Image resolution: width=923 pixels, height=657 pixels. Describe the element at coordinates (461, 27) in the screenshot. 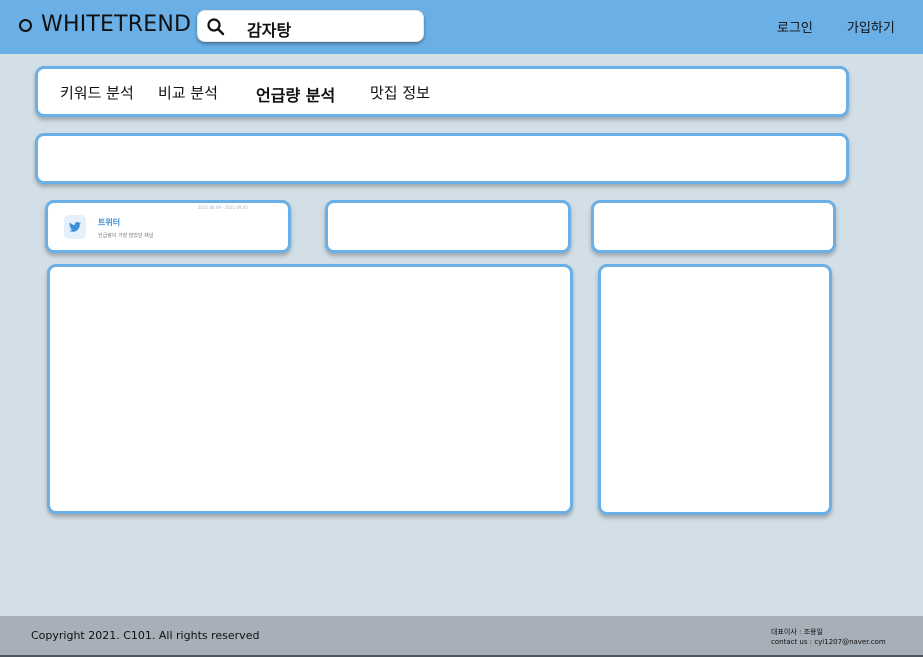

I see `top-header: WHITETREND 감자탕 로그인 가입하기` at that location.